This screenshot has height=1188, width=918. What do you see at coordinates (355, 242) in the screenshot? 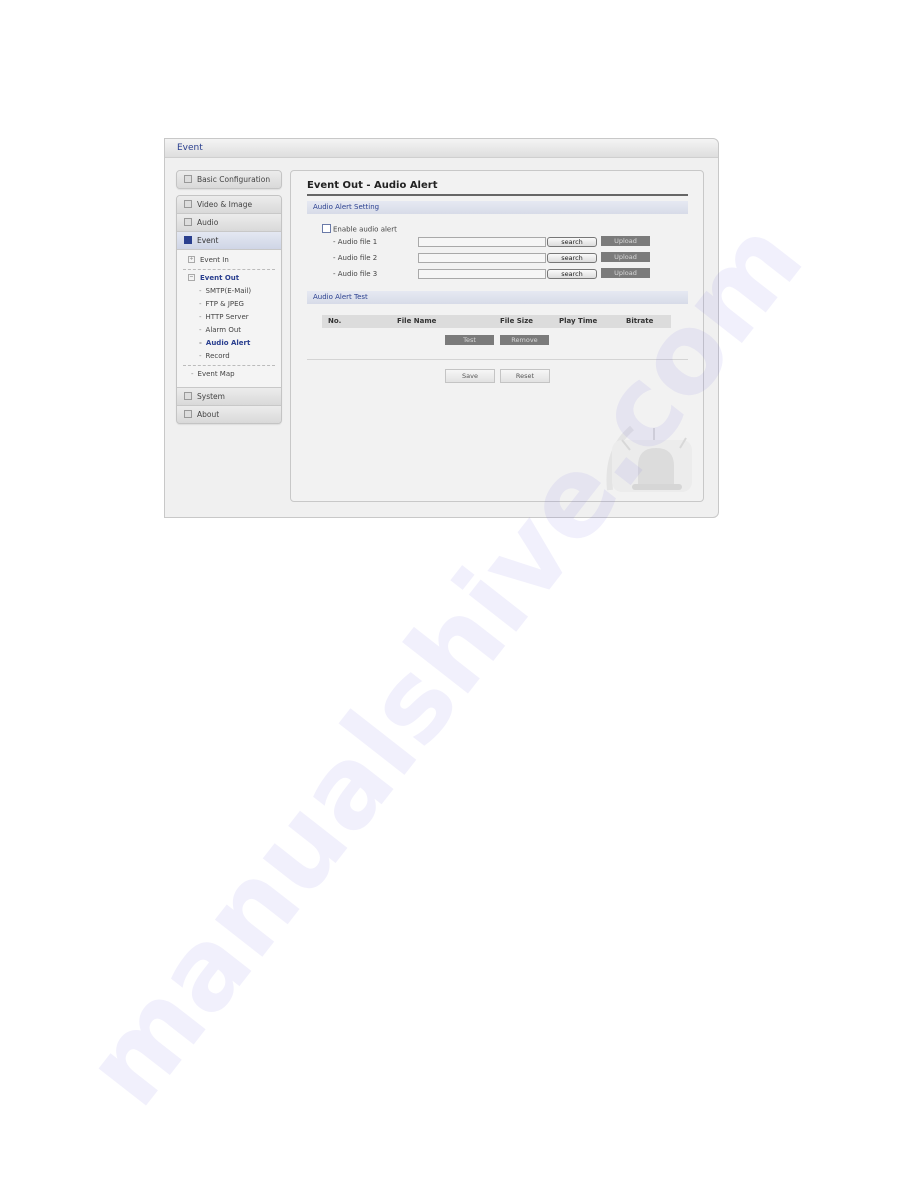
I see `audio-file-1-label: - Audio file 1` at bounding box center [355, 242].